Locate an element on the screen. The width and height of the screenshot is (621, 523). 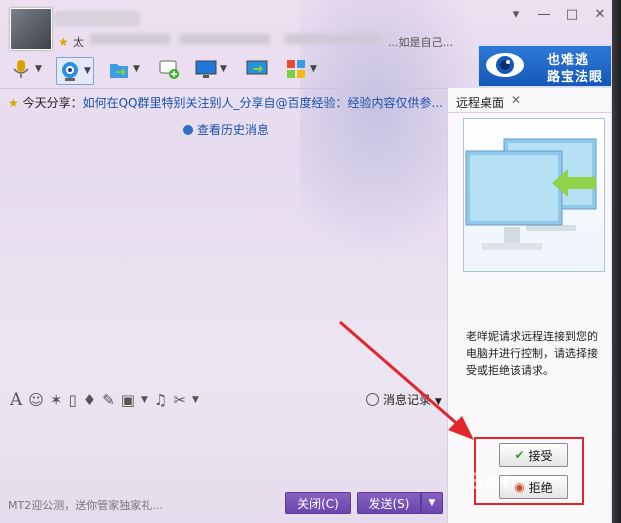
remote-request-message: 老咩妮请求远程连接到您的电脑并进行控制，请选择接受或拒绝该请求。 is located at coordinates (532, 353).